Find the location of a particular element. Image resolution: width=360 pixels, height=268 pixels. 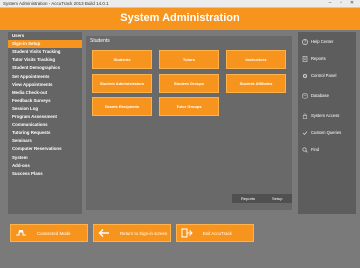

custom-queries-icon is located at coordinates (305, 133).